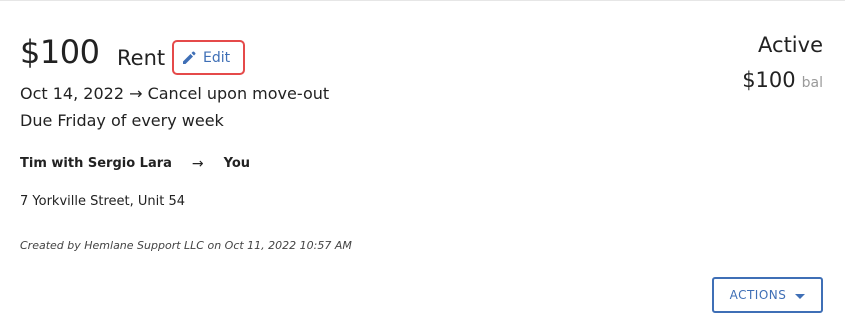 The image size is (845, 331). What do you see at coordinates (60, 52) in the screenshot?
I see `charge-amount: $100` at bounding box center [60, 52].